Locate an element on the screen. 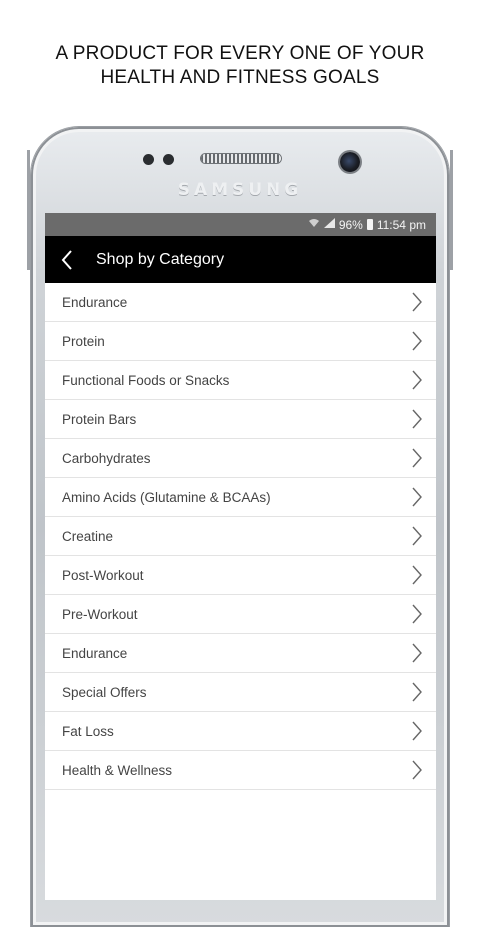 Image resolution: width=480 pixels, height=927 pixels. chevron-left-icon is located at coordinates (66, 259).